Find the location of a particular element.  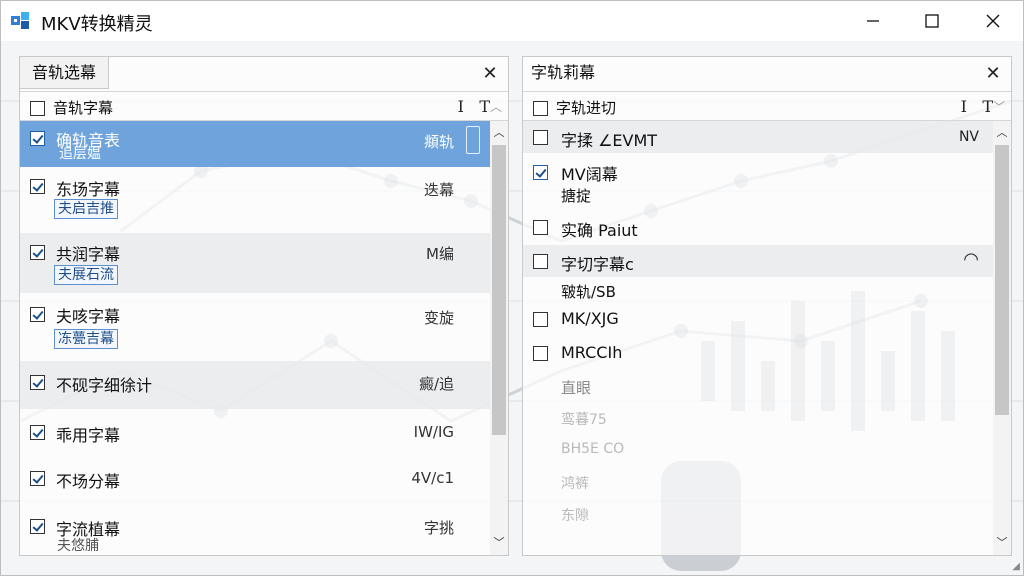

list-item: 不场分幕 4V/c1 is located at coordinates (255, 482).